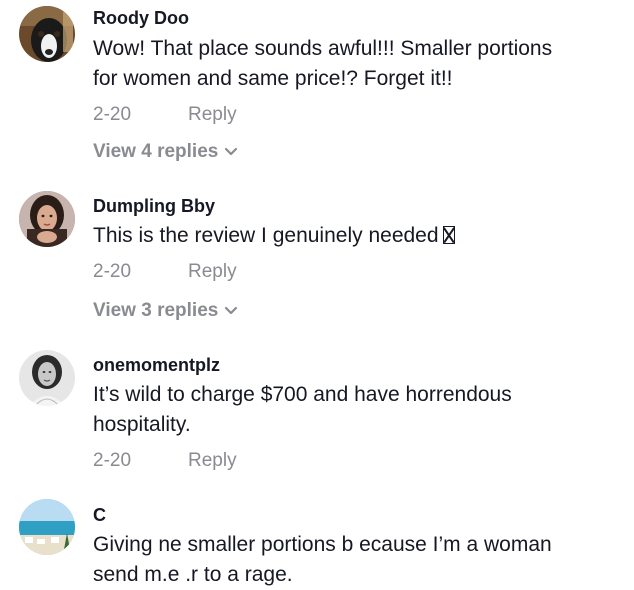  Describe the element at coordinates (99, 515) in the screenshot. I see `comment-username: C` at that location.